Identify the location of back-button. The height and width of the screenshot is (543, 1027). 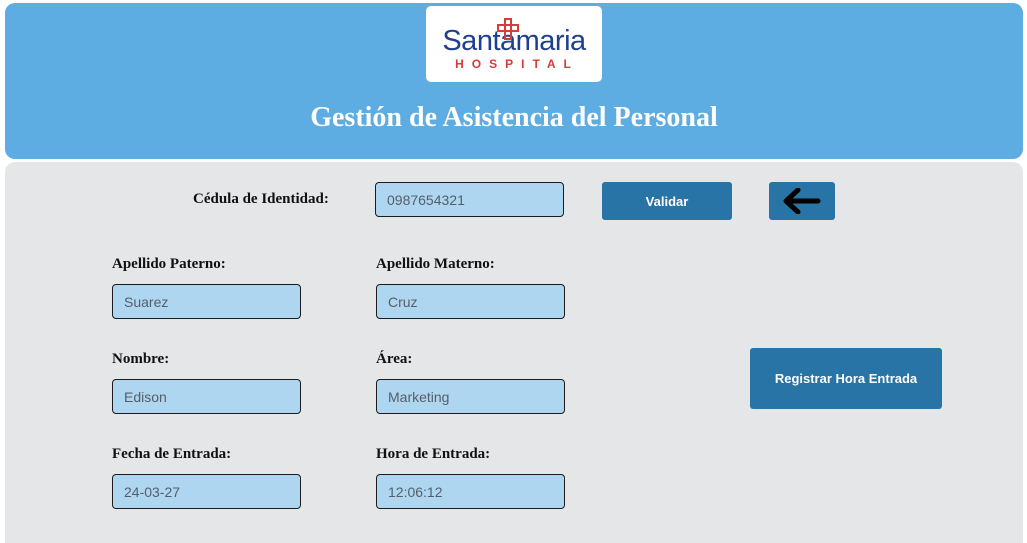
(802, 201).